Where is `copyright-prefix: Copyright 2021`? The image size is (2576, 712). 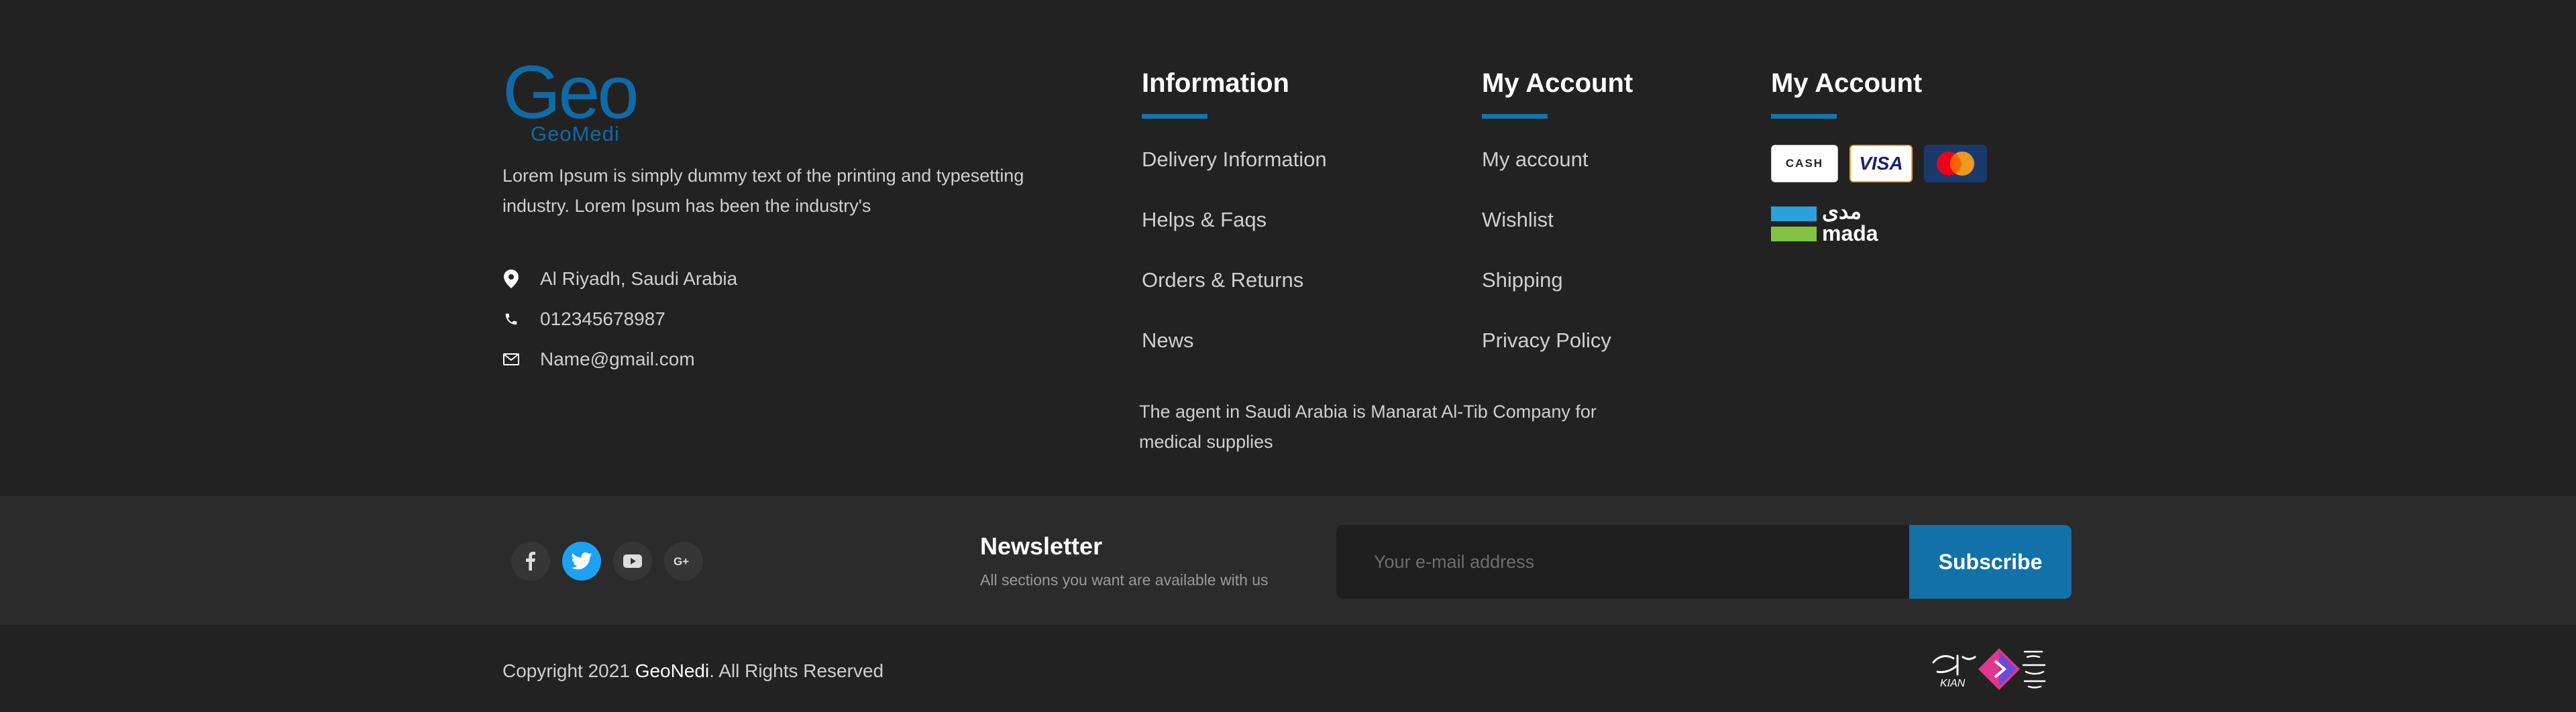 copyright-prefix: Copyright 2021 is located at coordinates (568, 670).